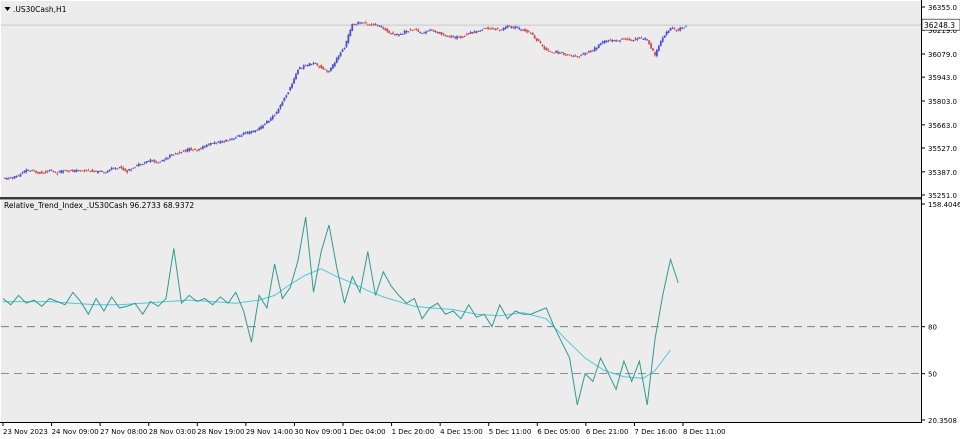 The width and height of the screenshot is (960, 439). Describe the element at coordinates (461, 198) in the screenshot. I see `panel-separator` at that location.